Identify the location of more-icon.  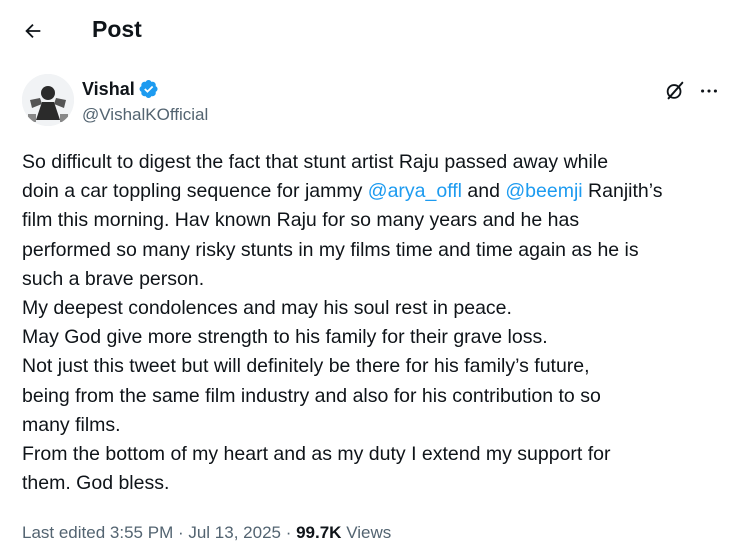
(709, 91).